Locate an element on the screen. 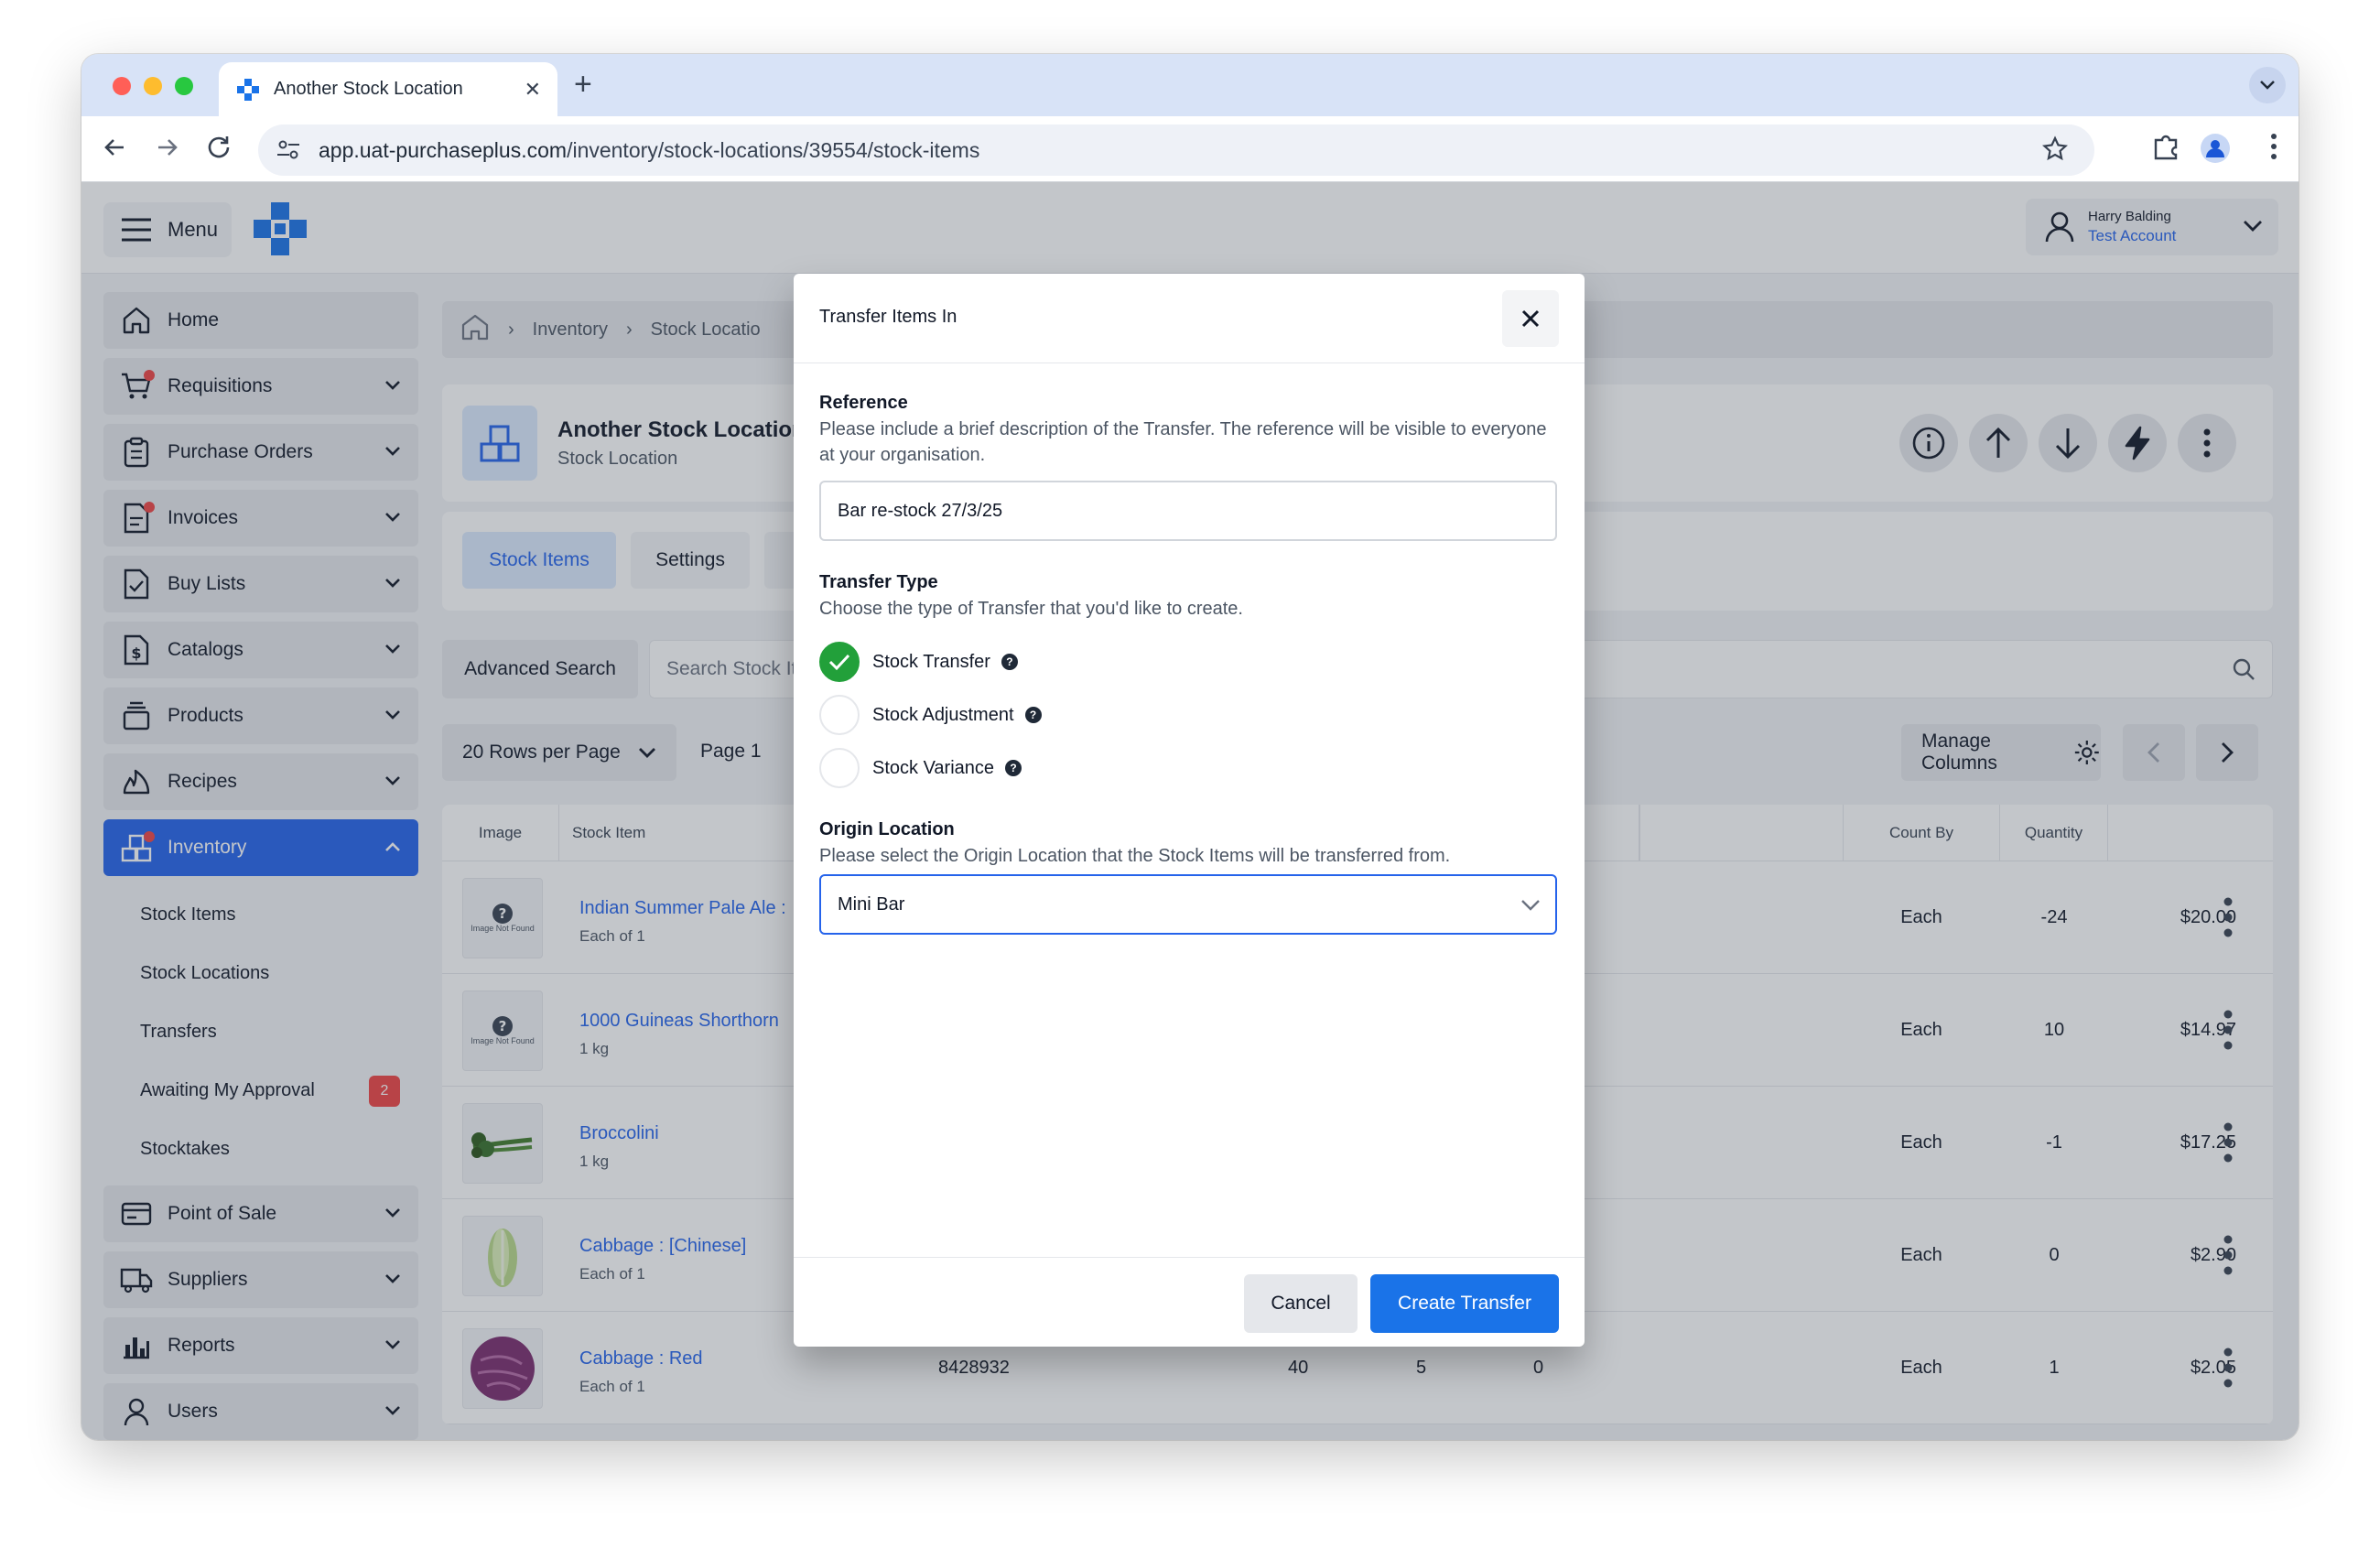  extensions-icon is located at coordinates (2165, 149).